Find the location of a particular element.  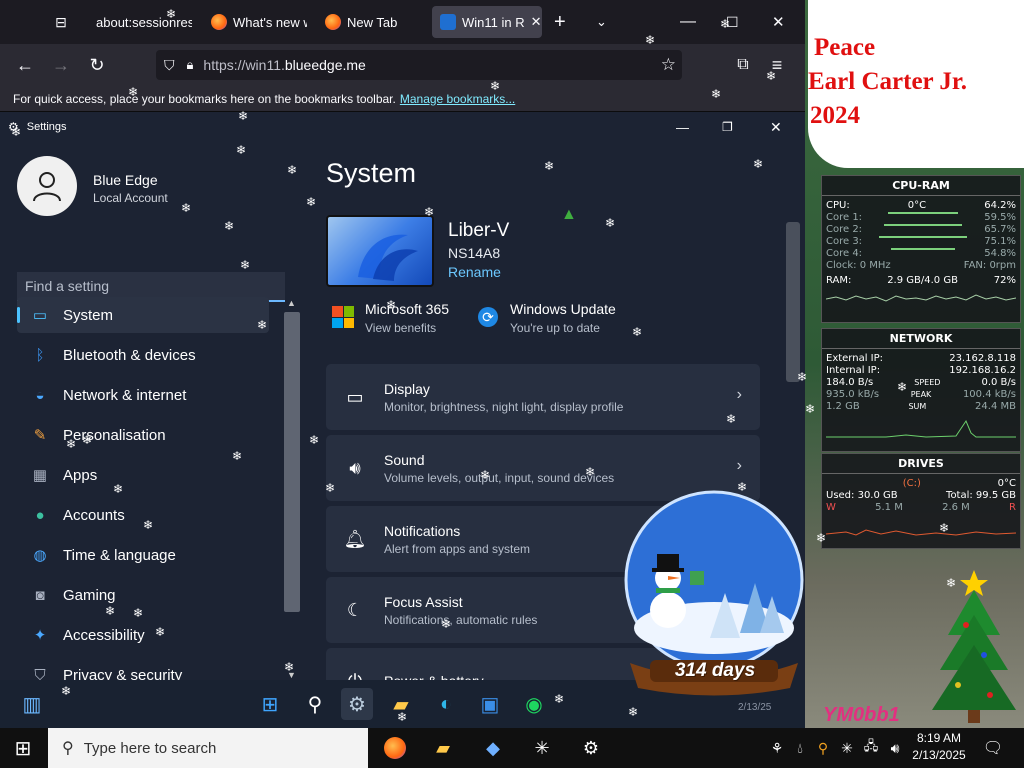

sidebar-item-gaming: ◙ Gaming is located at coordinates (143, 595).